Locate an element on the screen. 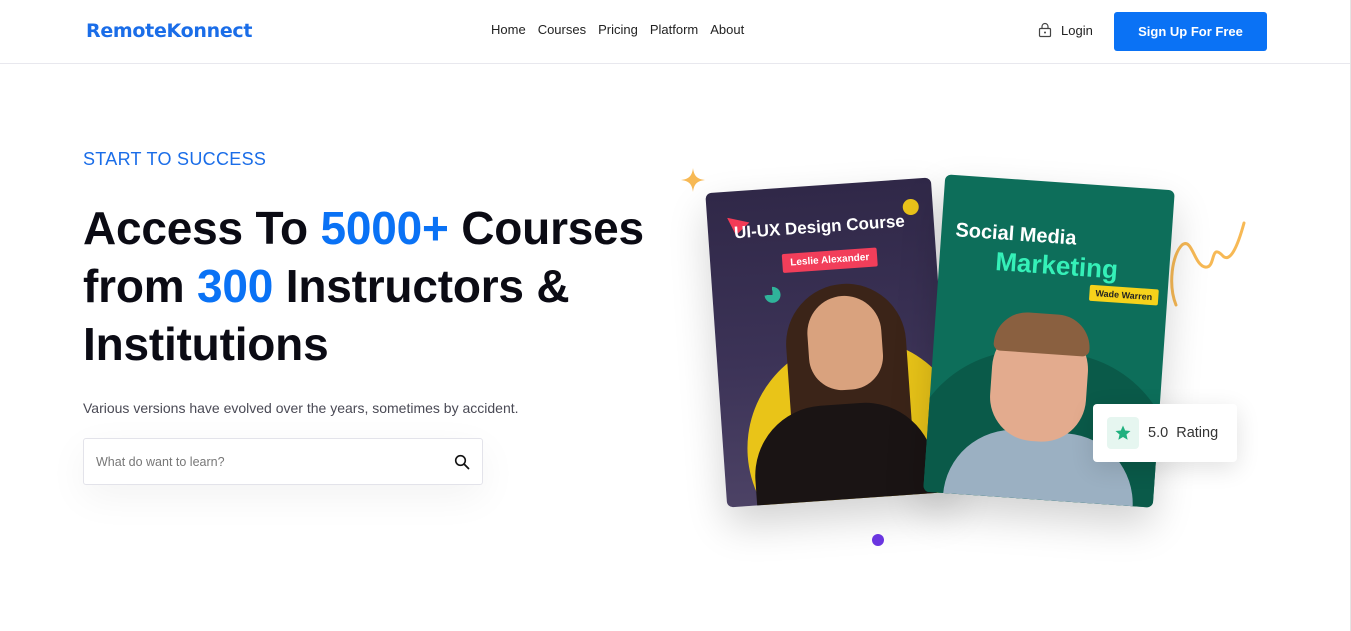 The height and width of the screenshot is (631, 1351). card-decor-pie is located at coordinates (772, 295).